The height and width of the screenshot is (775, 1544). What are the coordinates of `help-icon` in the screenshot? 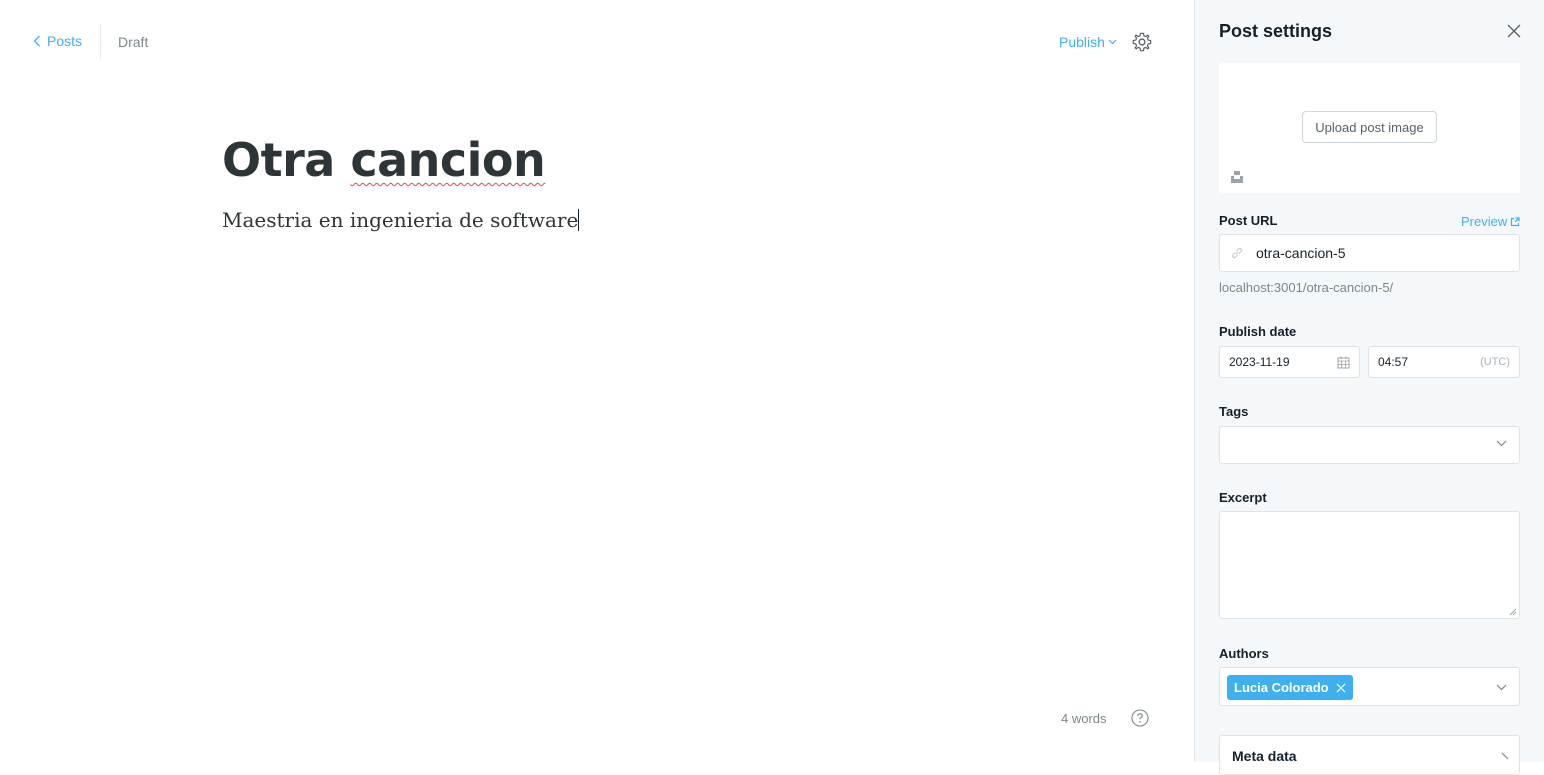 It's located at (1140, 718).